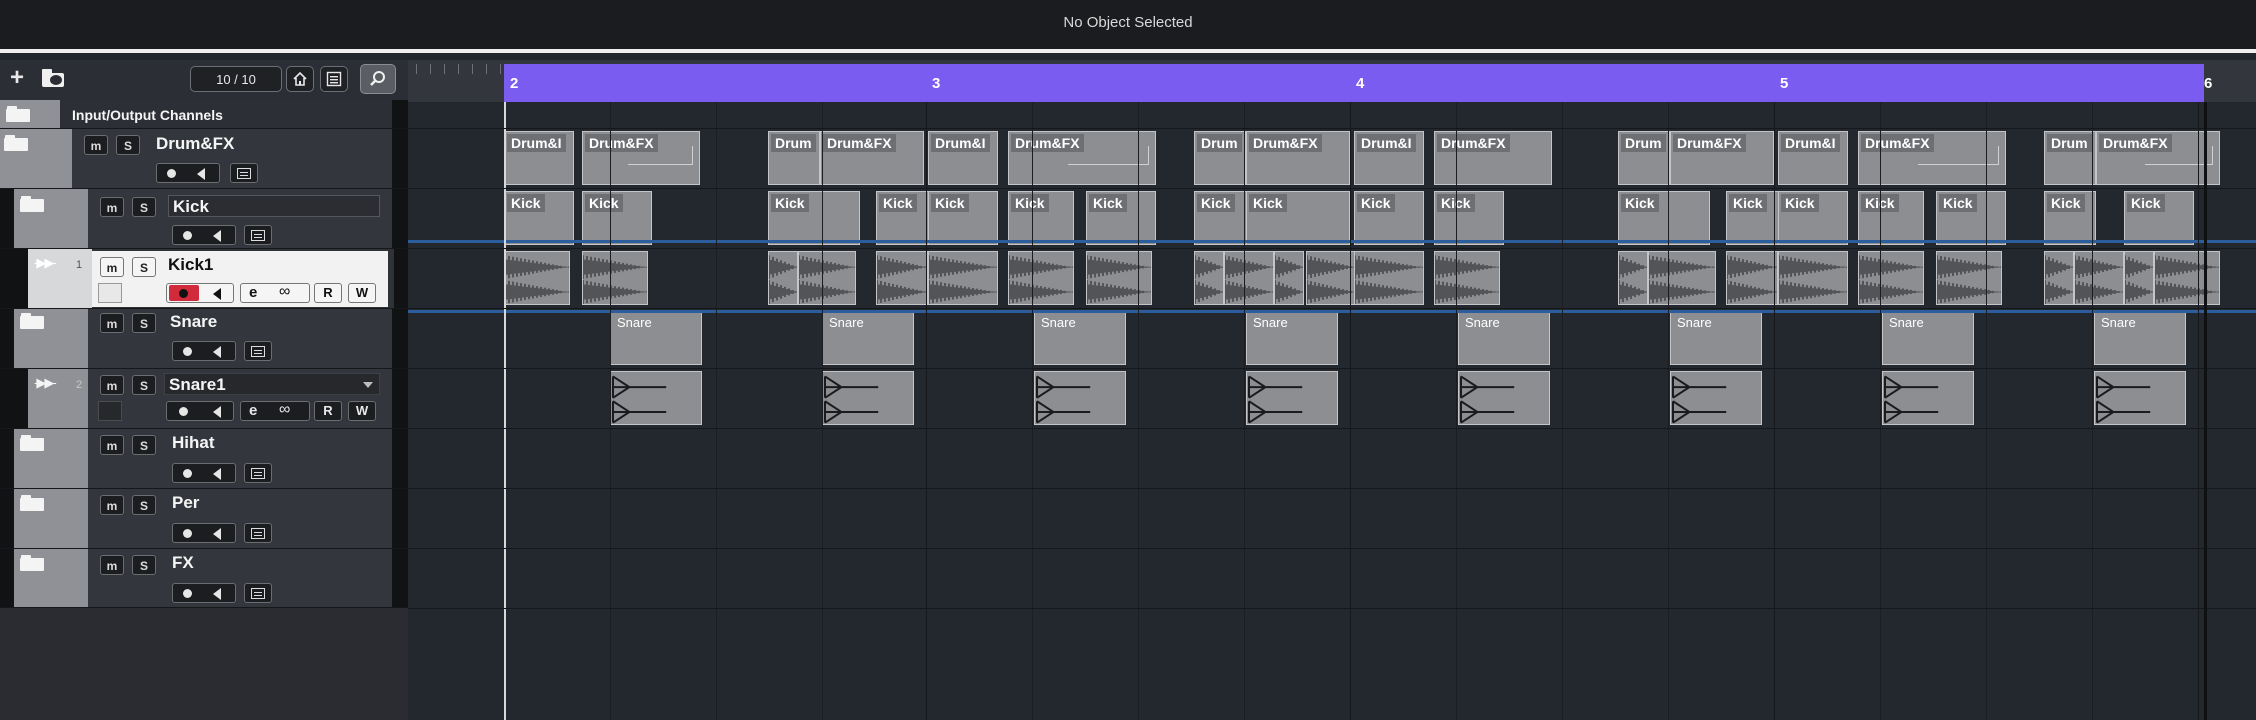 The image size is (2256, 720). I want to click on visible-track-counter: 10 / 10, so click(236, 79).